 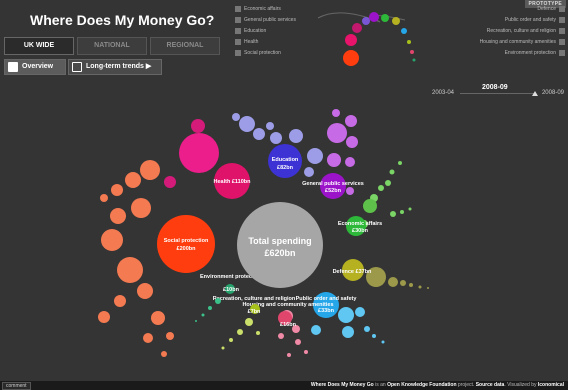 I want to click on legend-connector, so click(x=361, y=17).